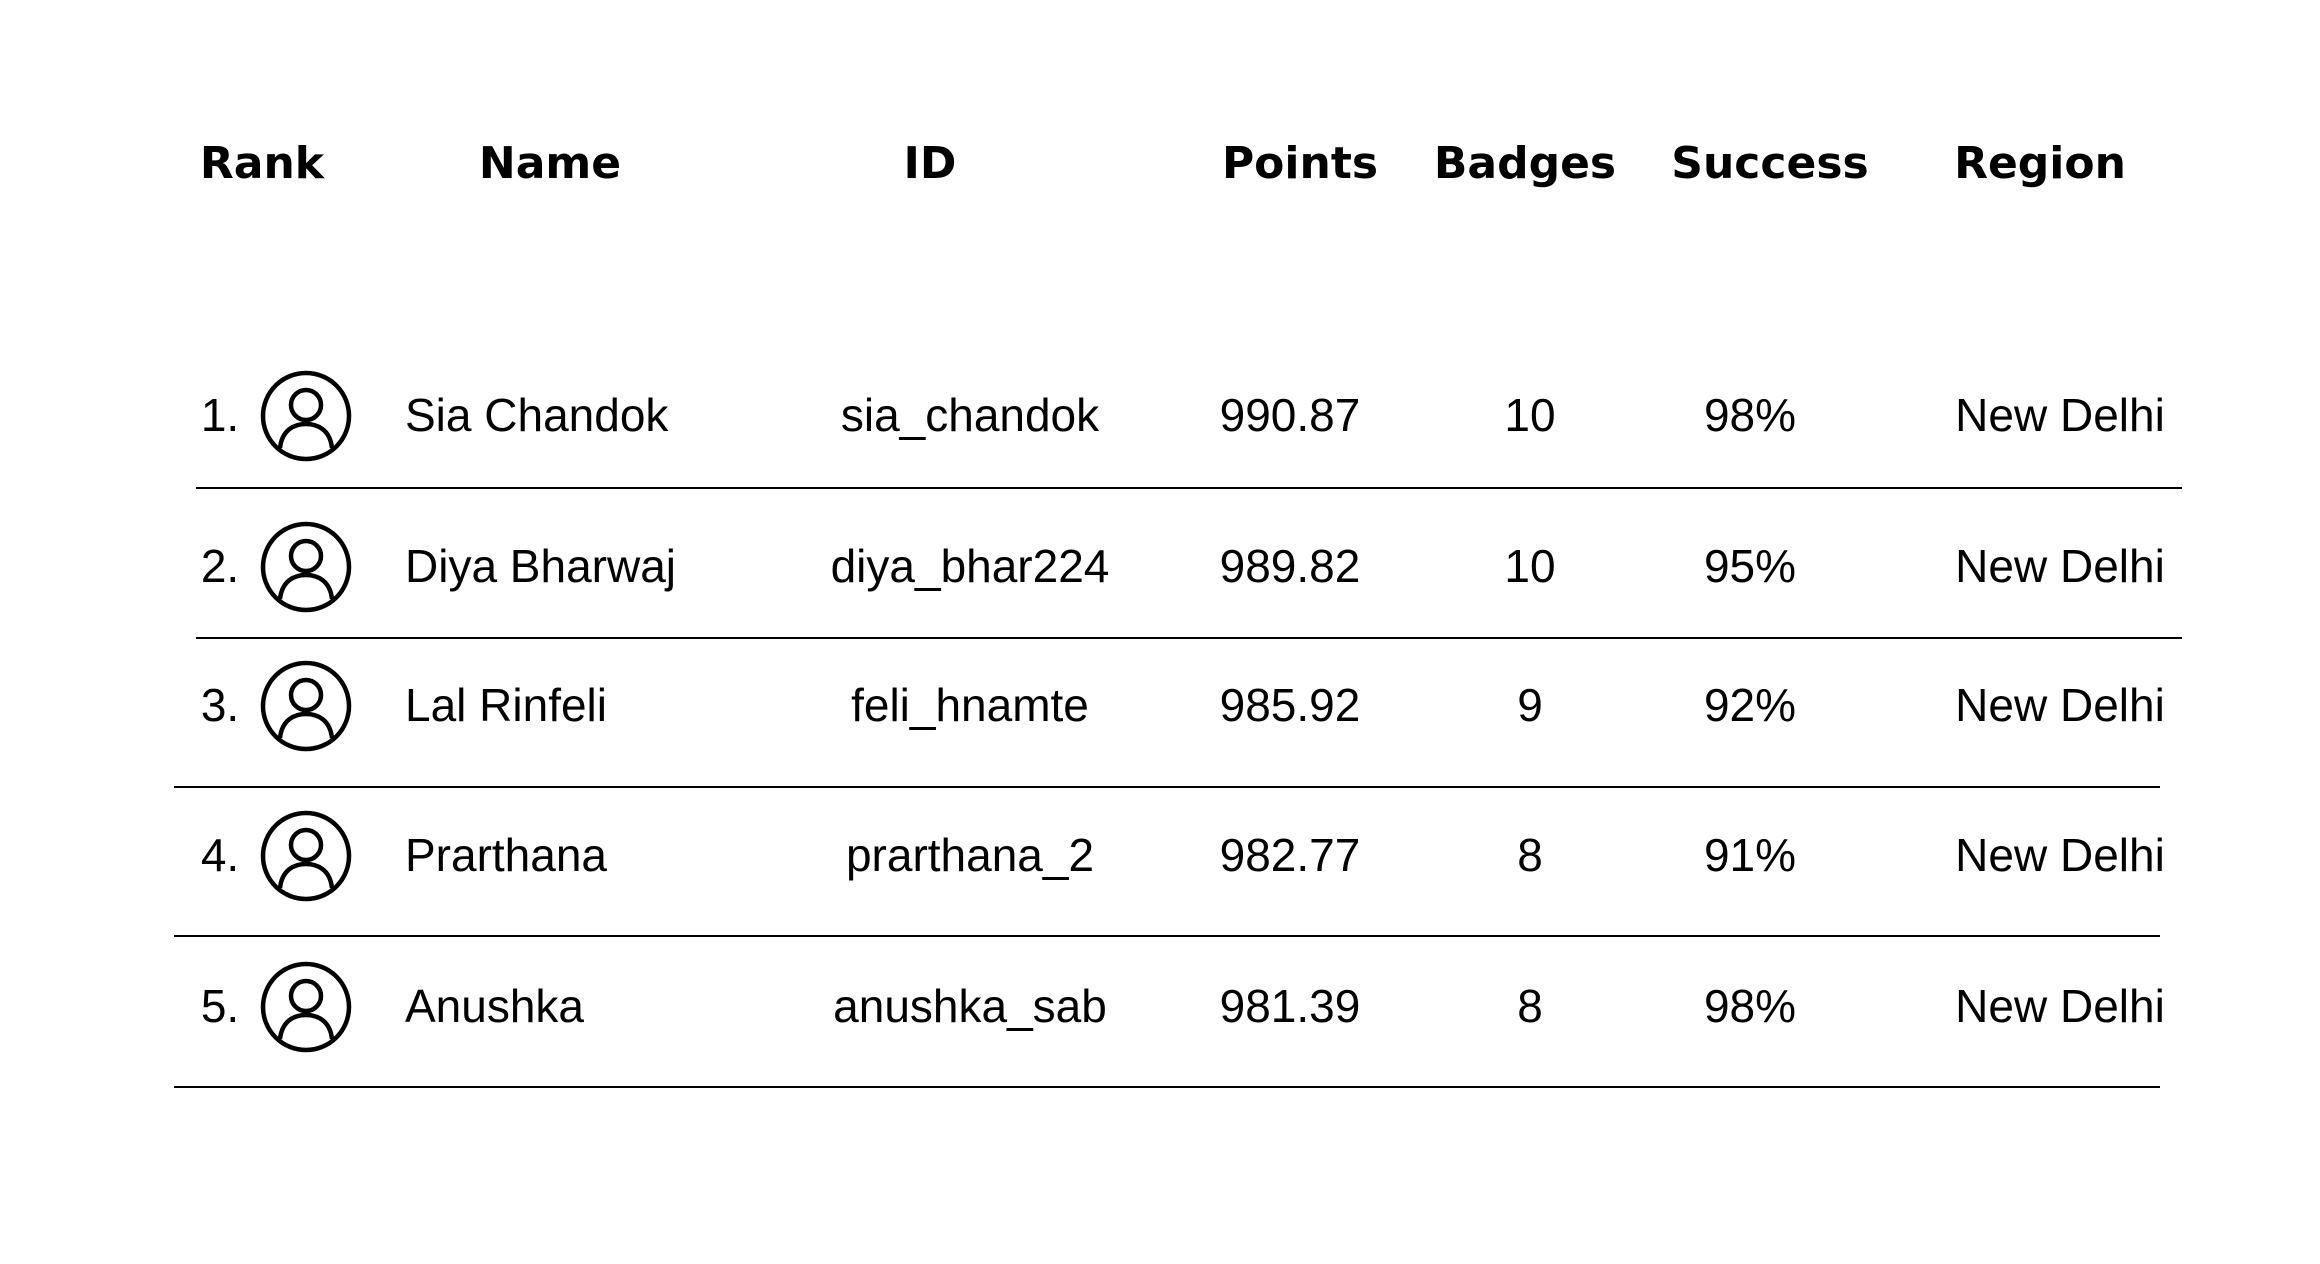 The image size is (2320, 1264). What do you see at coordinates (1300, 163) in the screenshot?
I see `header-points: Points` at bounding box center [1300, 163].